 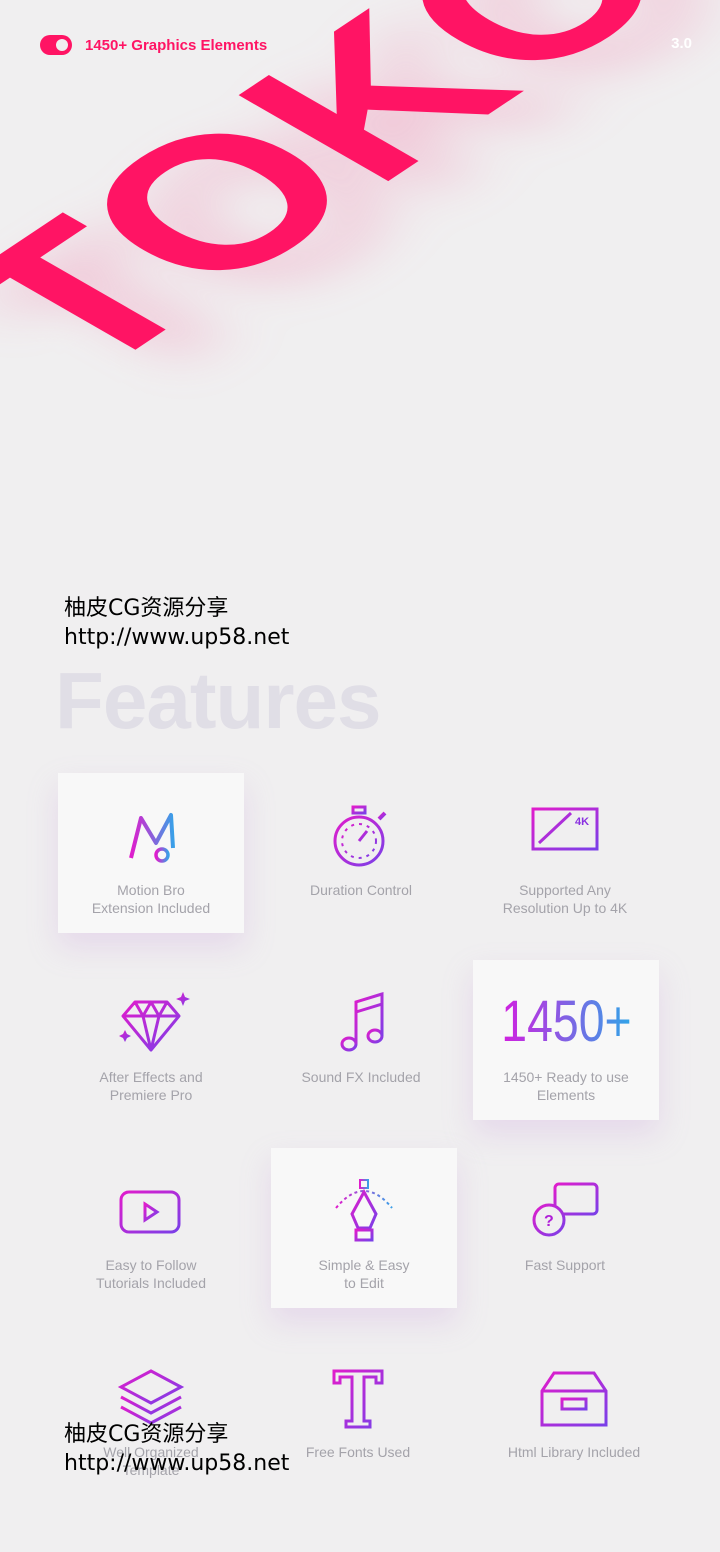 What do you see at coordinates (176, 1449) in the screenshot?
I see `watermark-bottom: 柚皮CG资源分享 http://www.up58.net` at bounding box center [176, 1449].